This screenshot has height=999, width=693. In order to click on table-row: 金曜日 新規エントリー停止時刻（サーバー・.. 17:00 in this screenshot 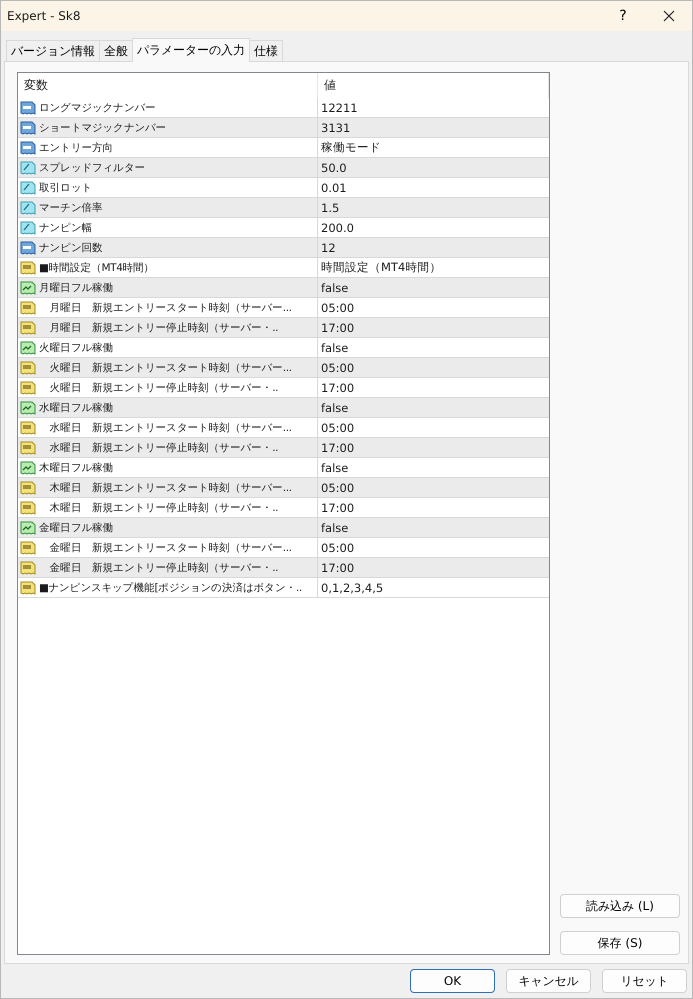, I will do `click(283, 568)`.